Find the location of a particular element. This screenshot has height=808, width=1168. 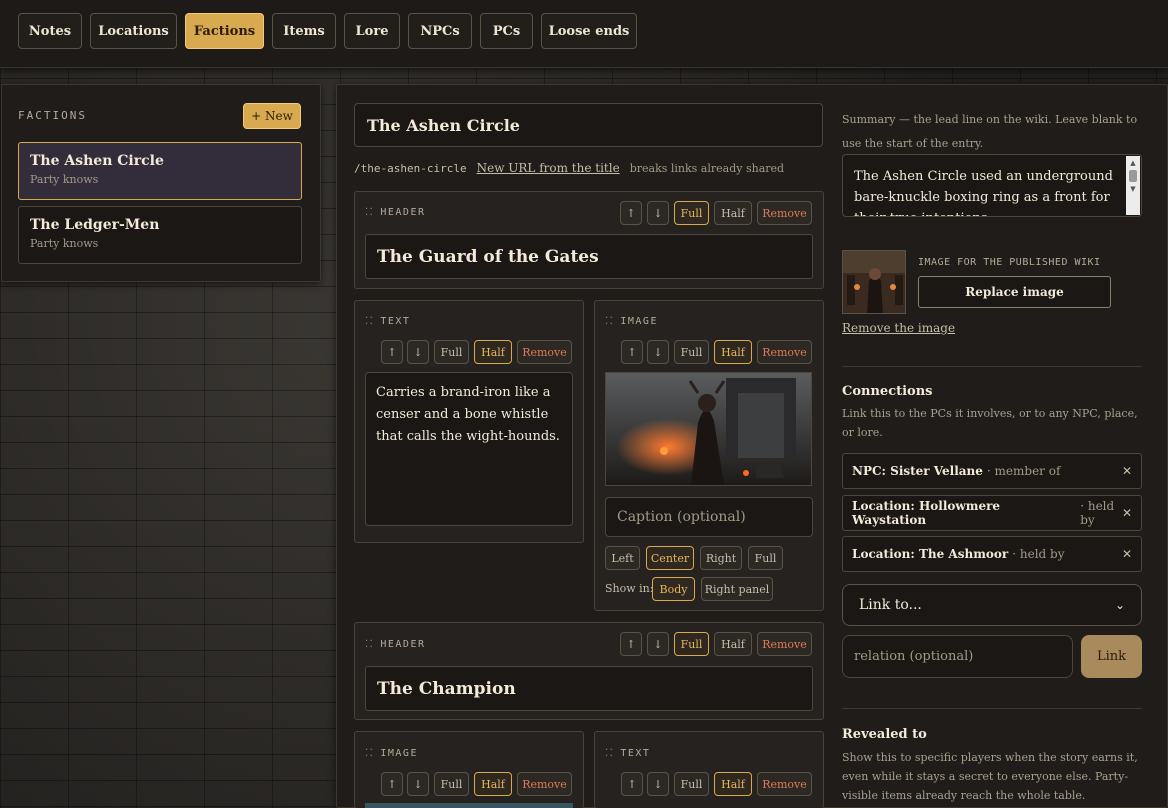

connection-name: Location: The Ashmoor is located at coordinates (930, 554).